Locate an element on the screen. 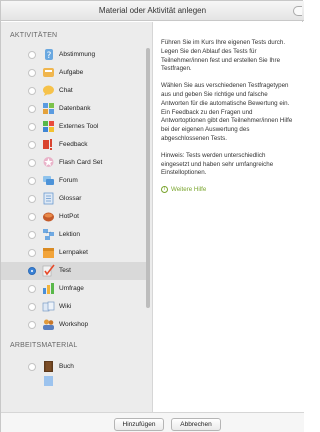 This screenshot has width=320, height=432. forum-icon is located at coordinates (48, 180).